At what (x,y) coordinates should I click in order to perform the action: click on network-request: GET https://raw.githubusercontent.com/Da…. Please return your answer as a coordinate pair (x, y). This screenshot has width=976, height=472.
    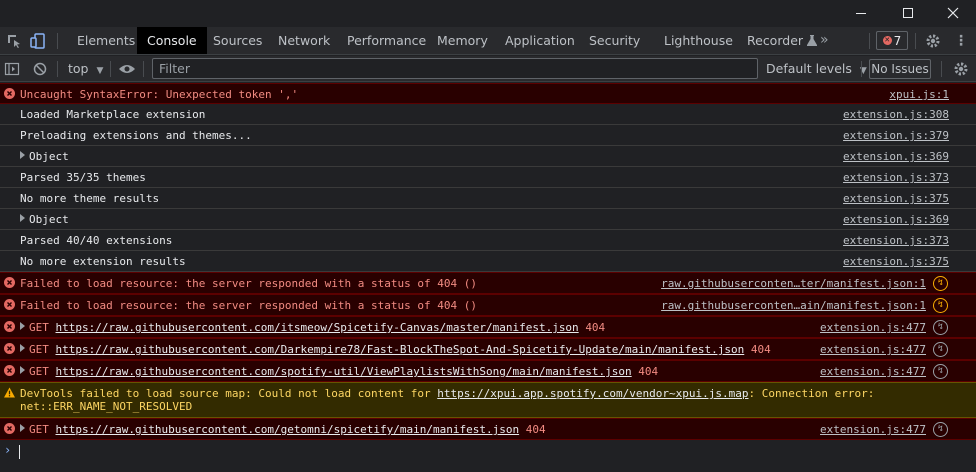
    Looking at the image, I should click on (468, 349).